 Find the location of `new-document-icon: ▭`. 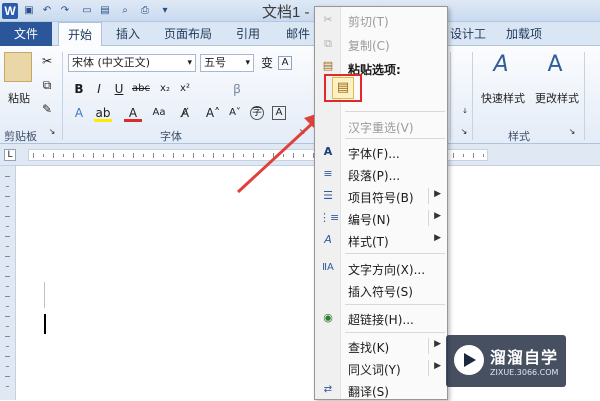

new-document-icon: ▭ is located at coordinates (87, 11).